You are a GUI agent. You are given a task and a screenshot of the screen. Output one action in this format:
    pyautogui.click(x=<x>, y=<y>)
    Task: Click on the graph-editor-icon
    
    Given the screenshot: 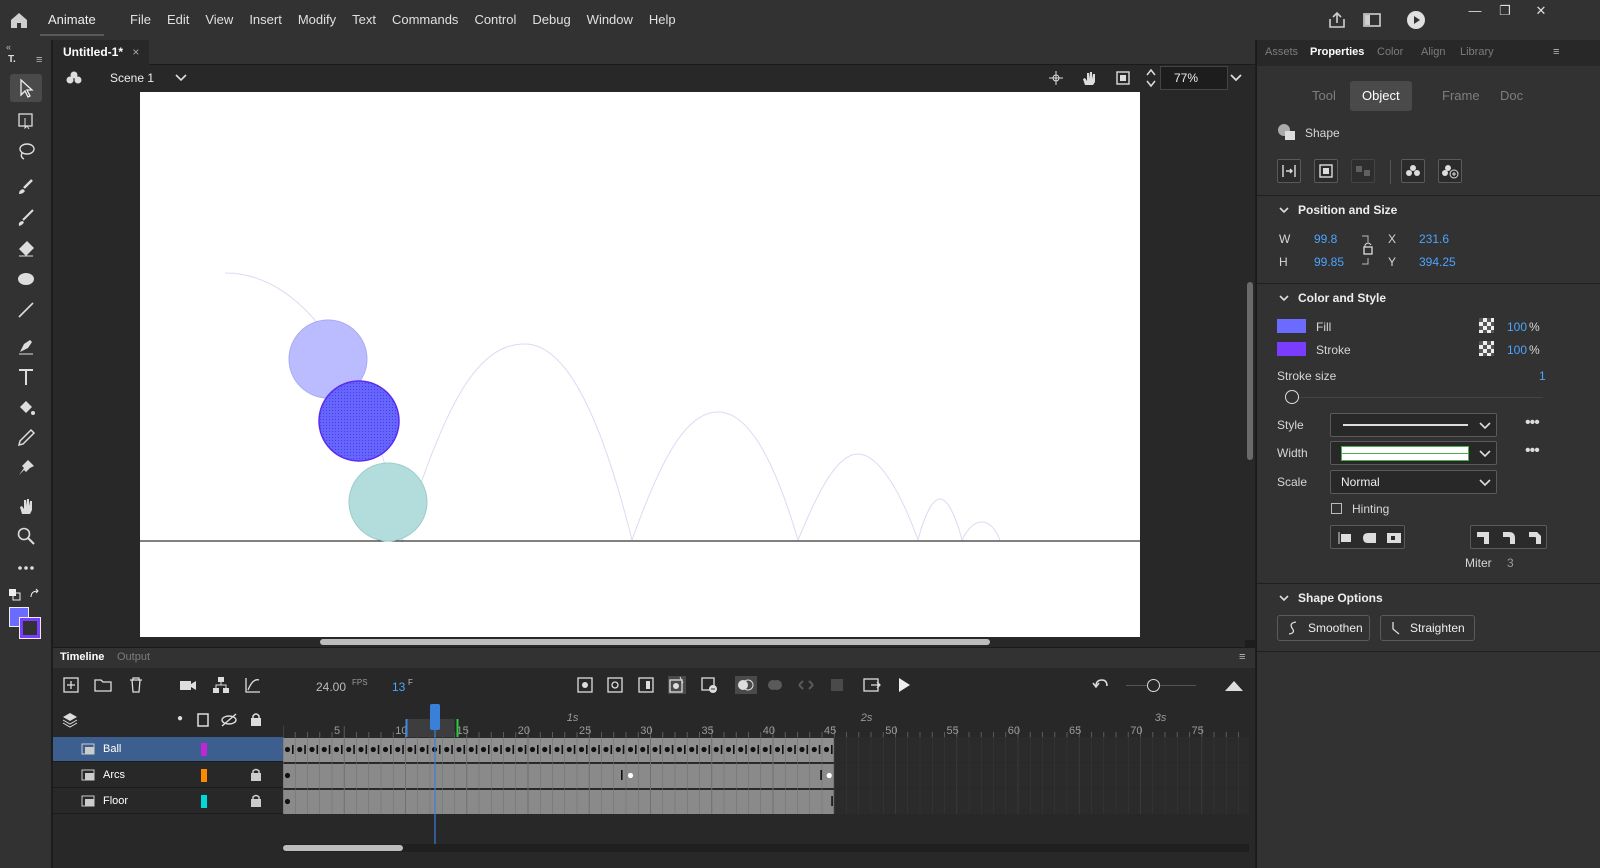 What is the action you would take?
    pyautogui.click(x=253, y=685)
    